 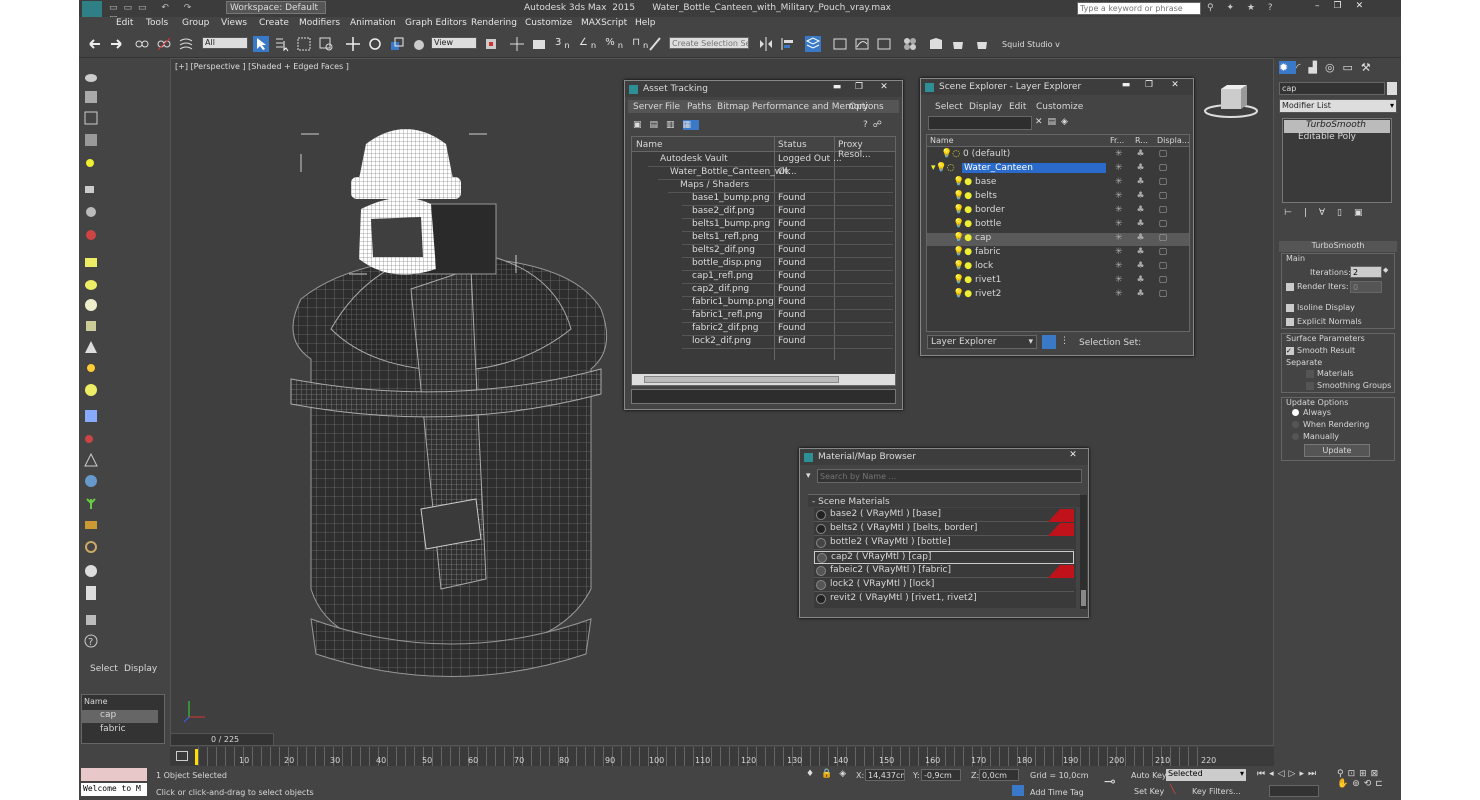 I want to click on rectangular-selection-icon, so click(x=304, y=44).